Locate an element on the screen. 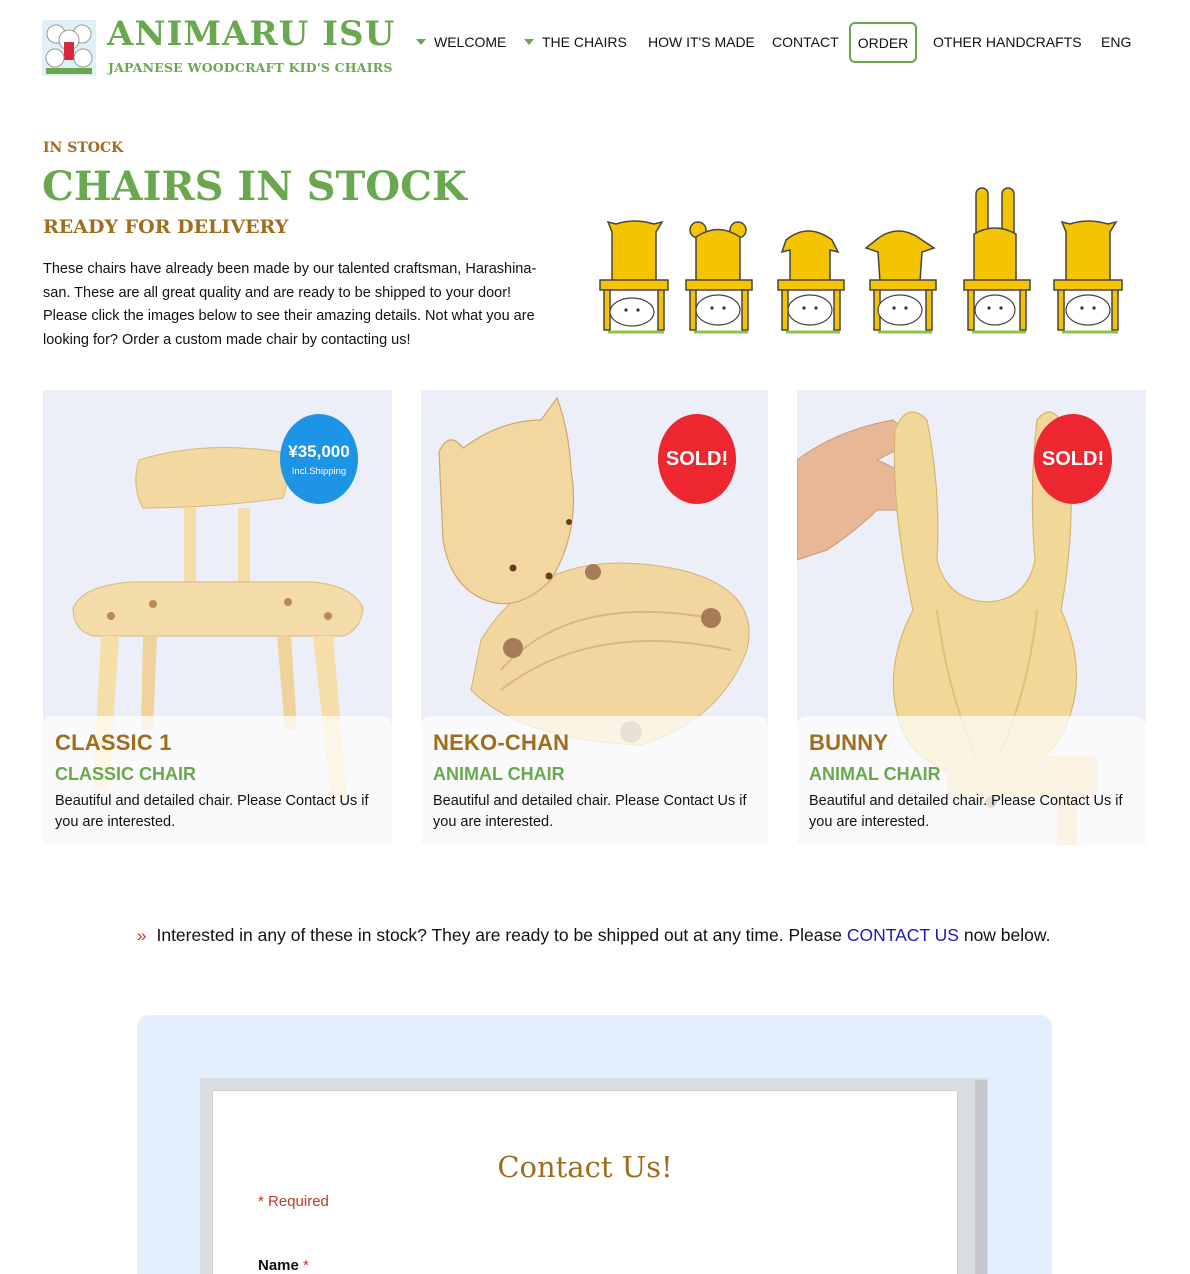 This screenshot has width=1190, height=1274. nav-item-language: ENG is located at coordinates (1116, 42).